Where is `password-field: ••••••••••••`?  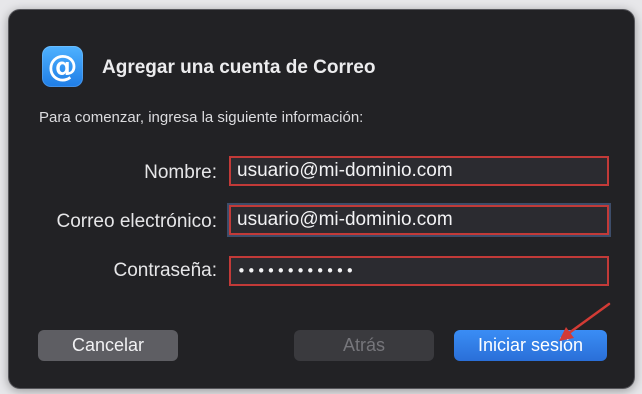
password-field: •••••••••••• is located at coordinates (419, 271).